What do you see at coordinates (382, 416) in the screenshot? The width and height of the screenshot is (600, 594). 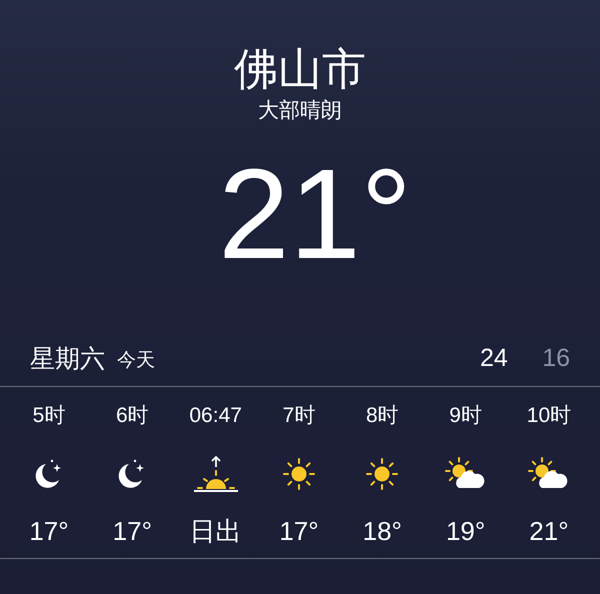 I see `hour-label: 8时` at bounding box center [382, 416].